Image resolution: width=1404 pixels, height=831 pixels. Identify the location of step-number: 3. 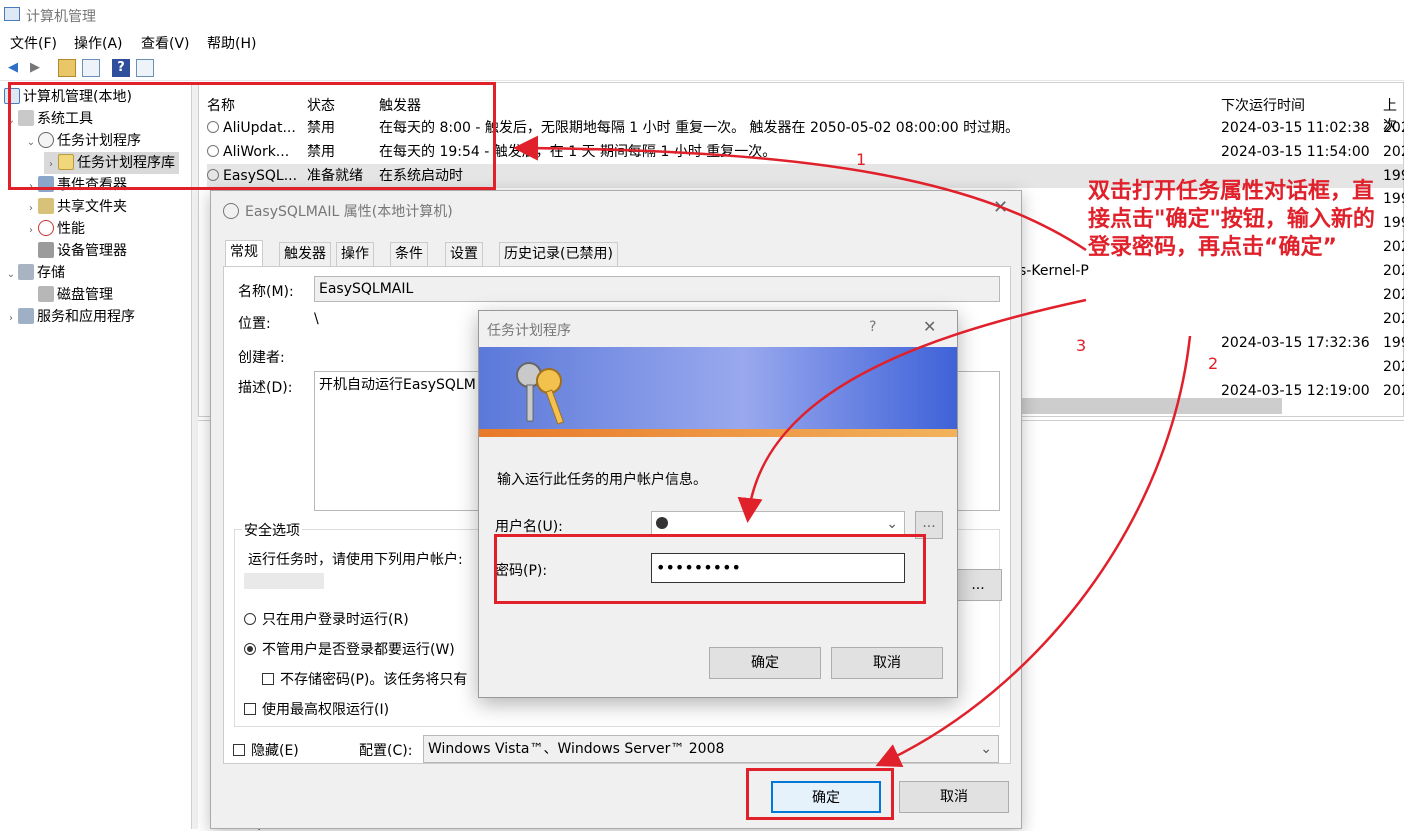
(1081, 345).